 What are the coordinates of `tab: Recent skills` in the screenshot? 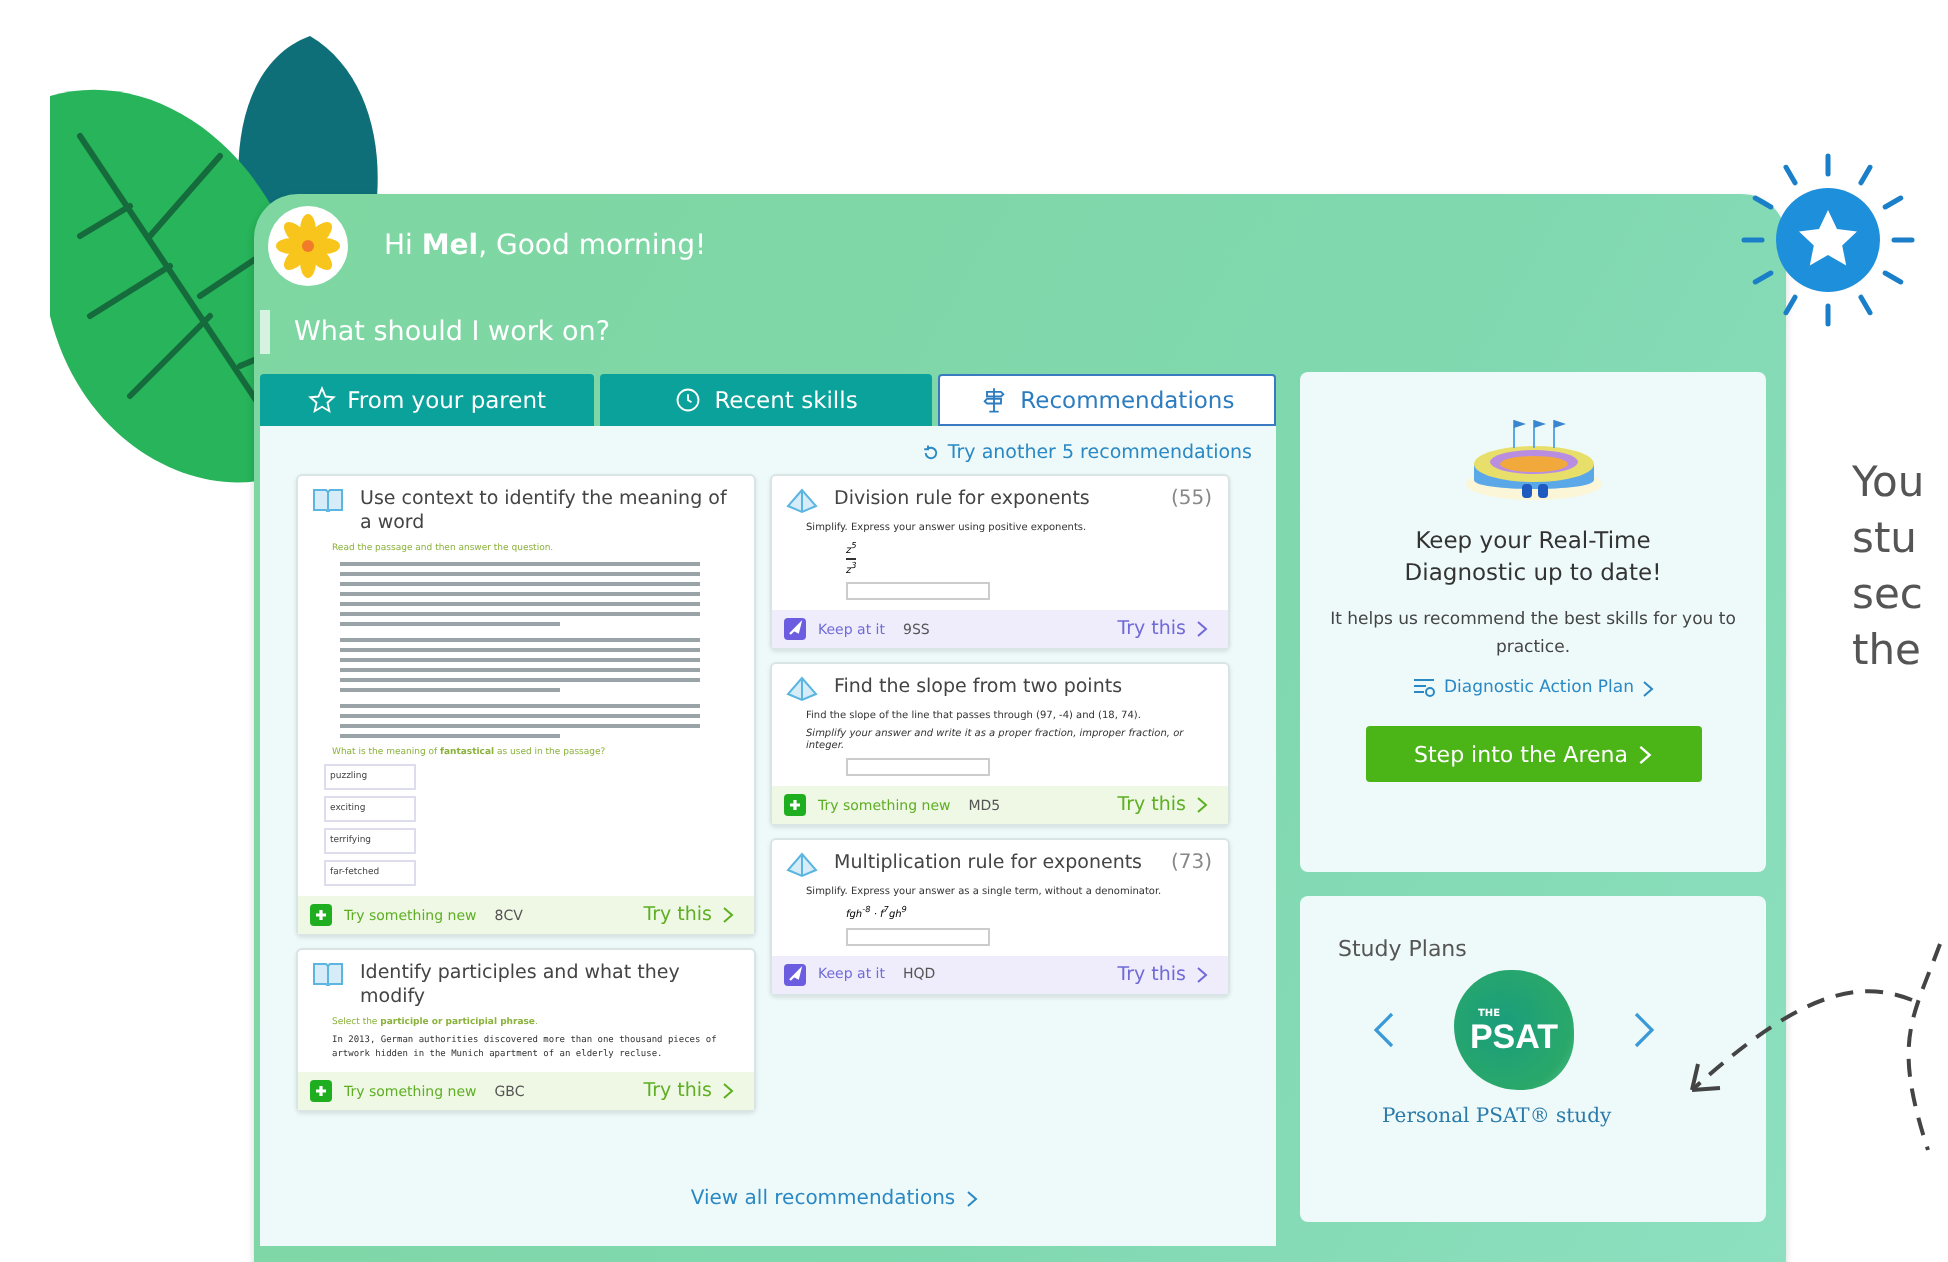 It's located at (766, 400).